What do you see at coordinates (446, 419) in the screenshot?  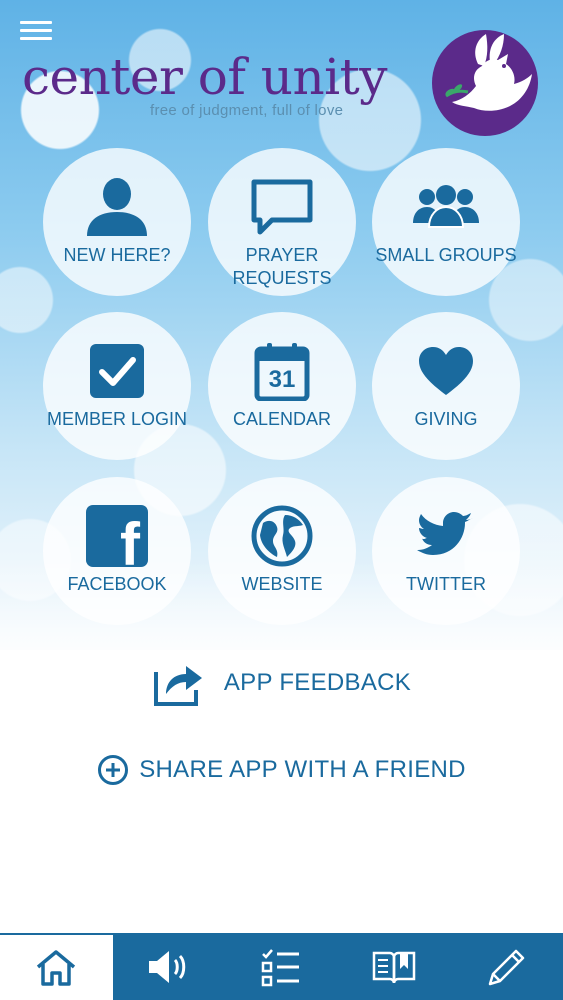 I see `giving-label: GIVING` at bounding box center [446, 419].